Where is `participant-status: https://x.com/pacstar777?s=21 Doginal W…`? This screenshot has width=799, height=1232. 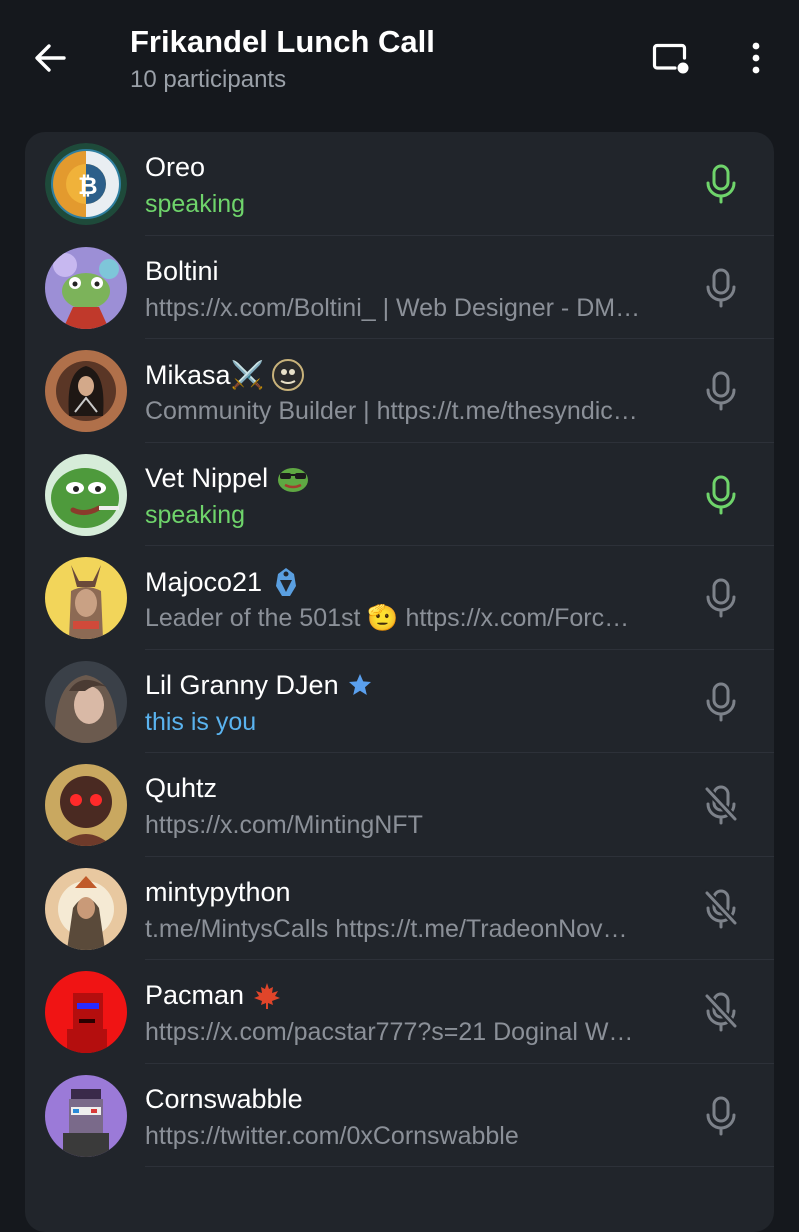
participant-status: https://x.com/pacstar777?s=21 Doginal W… is located at coordinates (389, 1032).